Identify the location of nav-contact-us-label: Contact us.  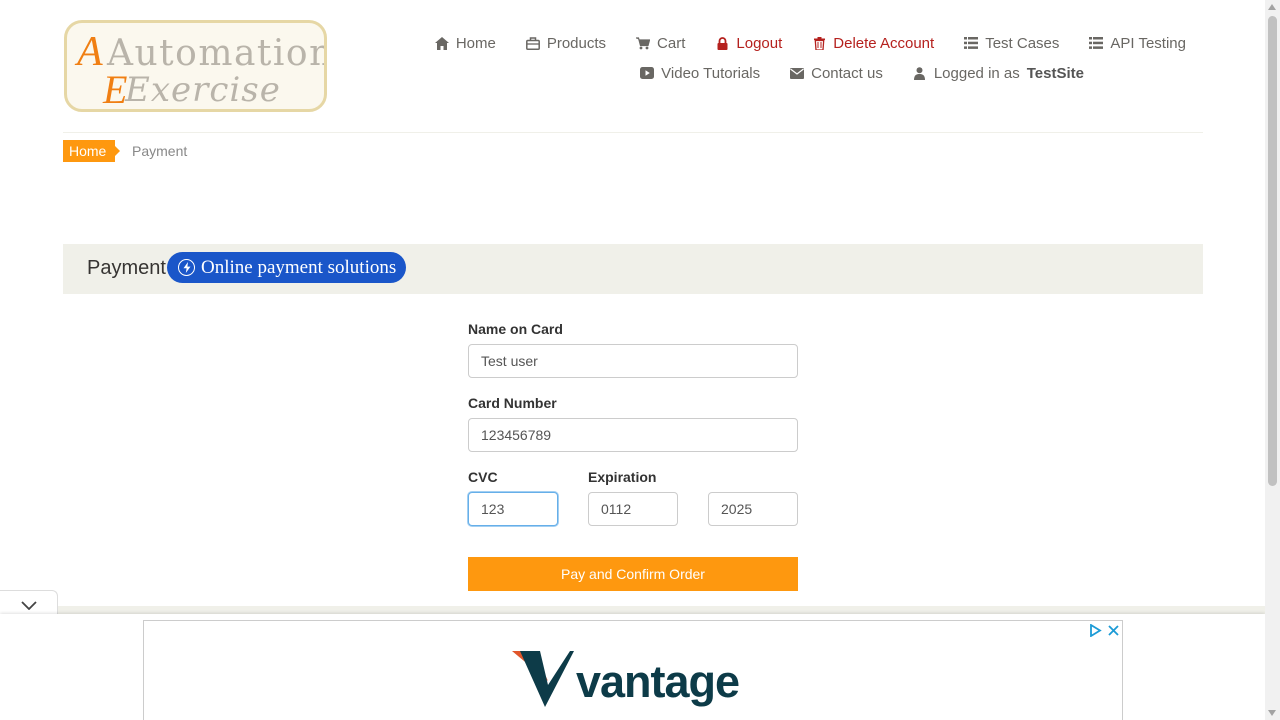
(847, 73).